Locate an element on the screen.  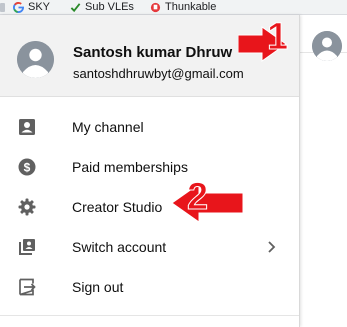
menu-item-switch-account: Switch account is located at coordinates (149, 247).